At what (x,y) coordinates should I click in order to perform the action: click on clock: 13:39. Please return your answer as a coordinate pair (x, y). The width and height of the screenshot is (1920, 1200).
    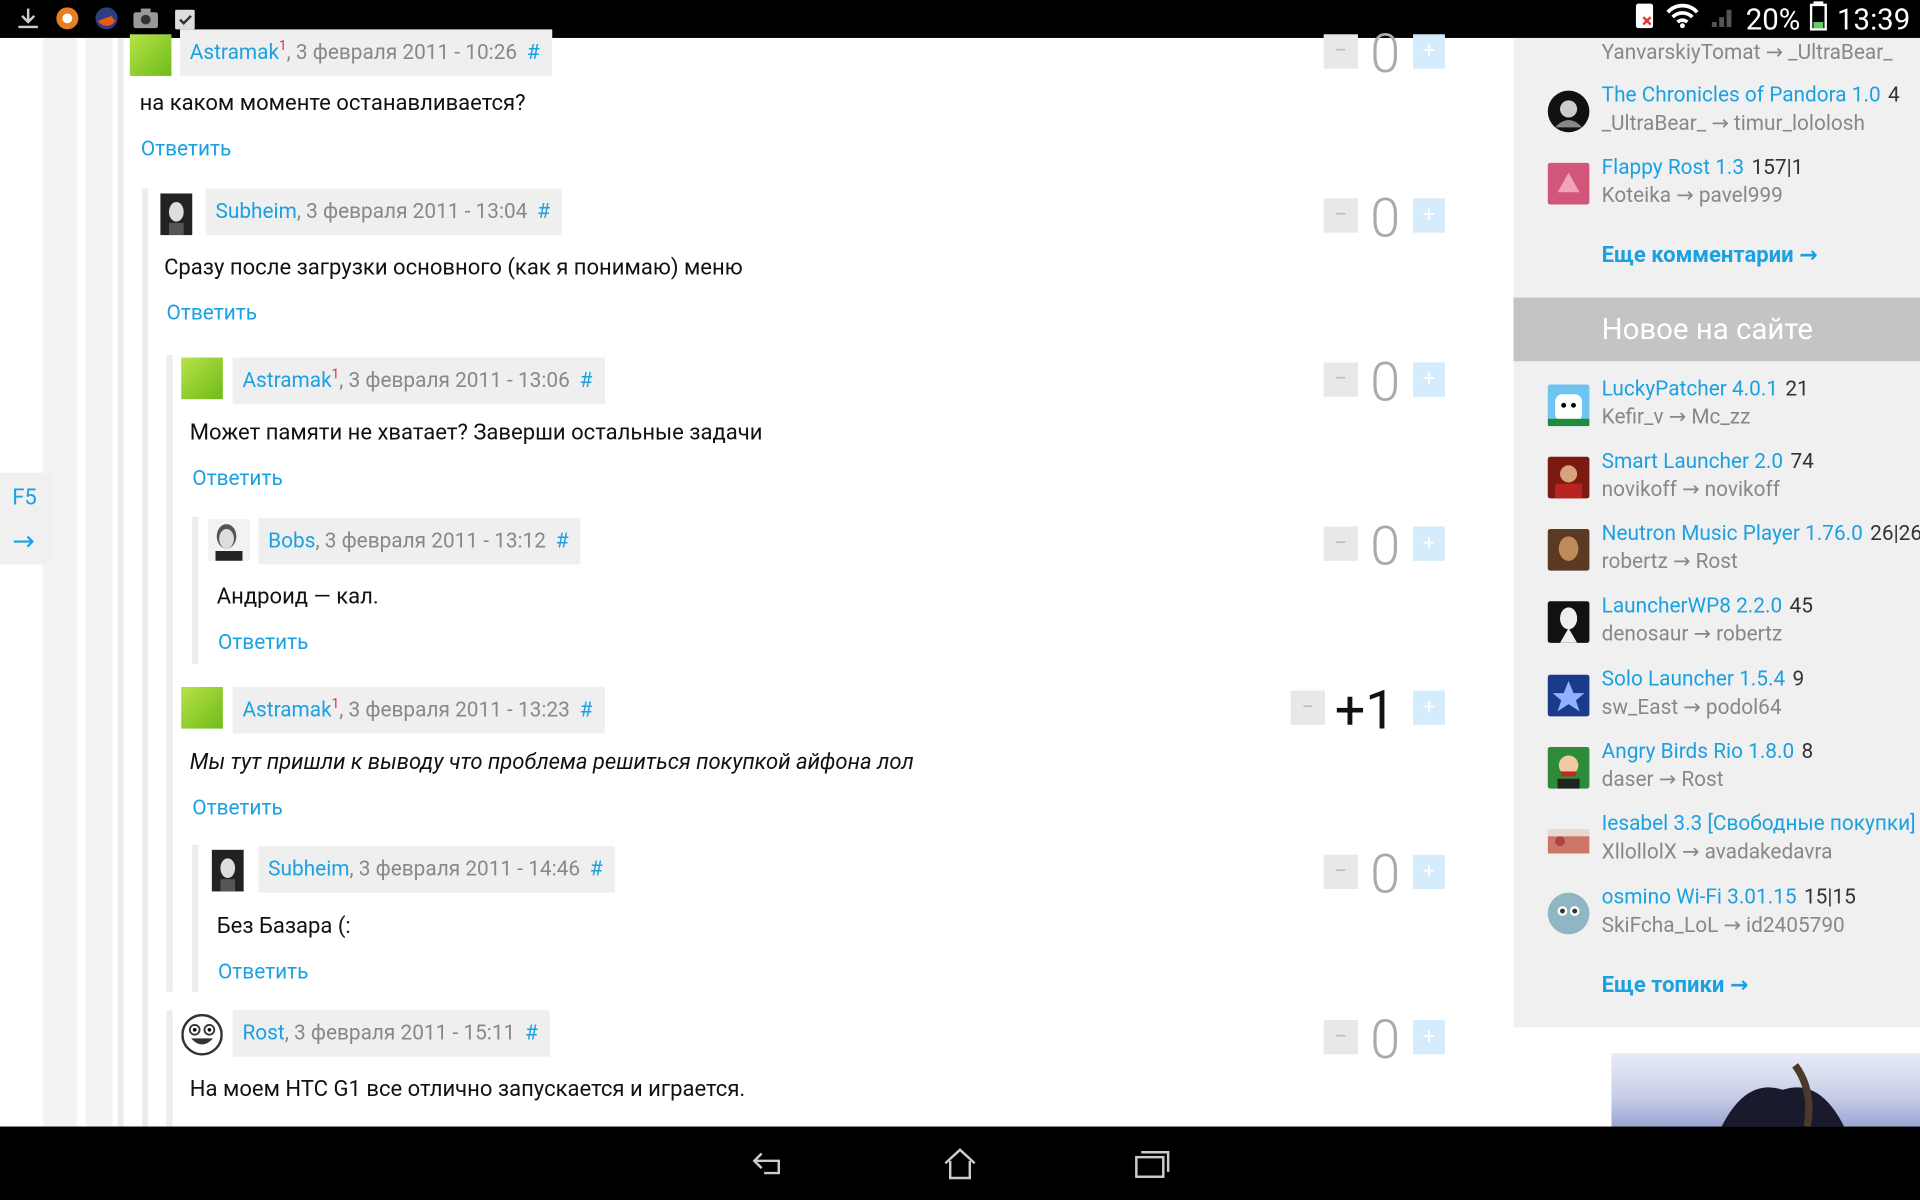
    Looking at the image, I should click on (1874, 19).